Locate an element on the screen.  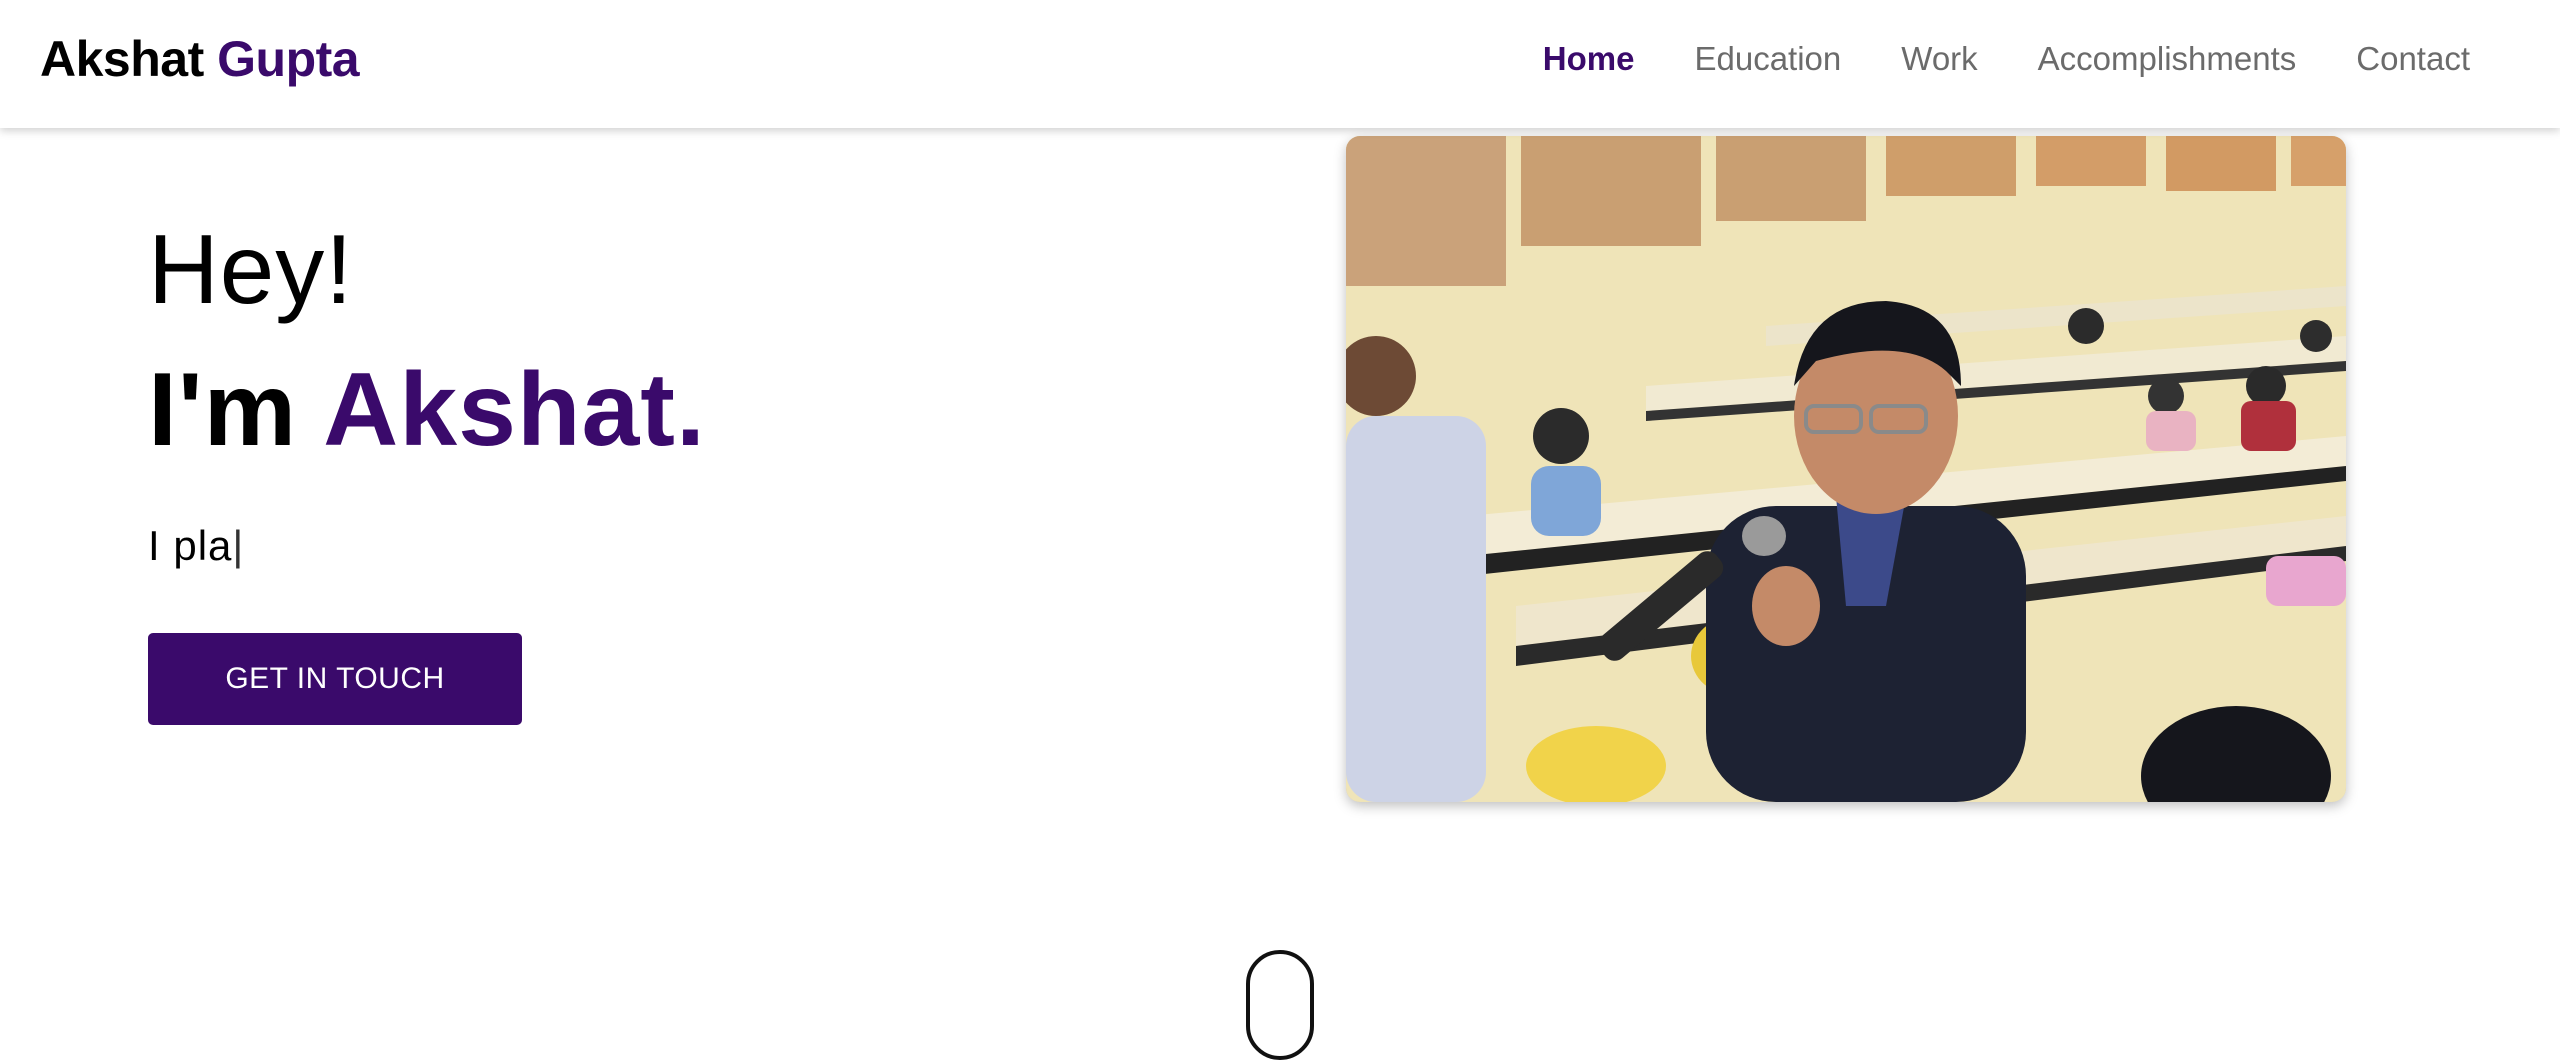
intro-name: Akshat. is located at coordinates (514, 410).